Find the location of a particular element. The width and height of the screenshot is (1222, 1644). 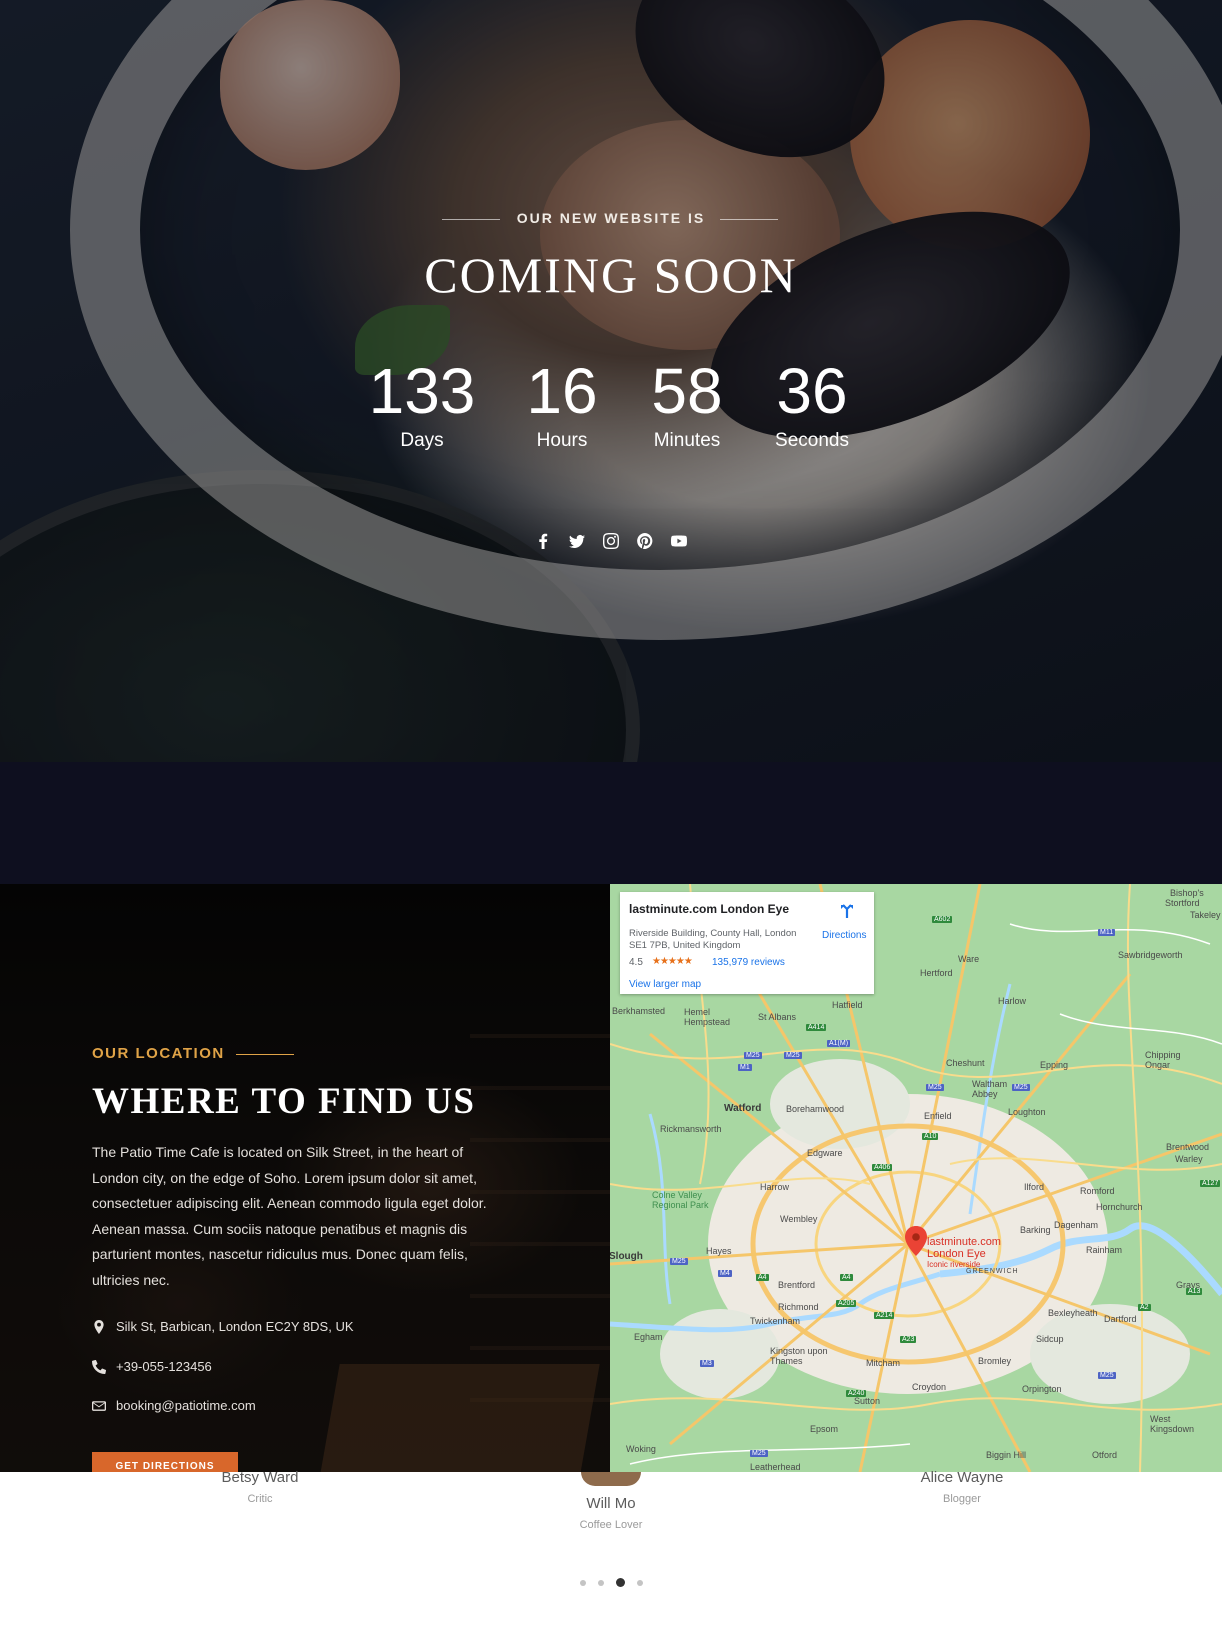

countdown-value: 36 is located at coordinates (812, 391).